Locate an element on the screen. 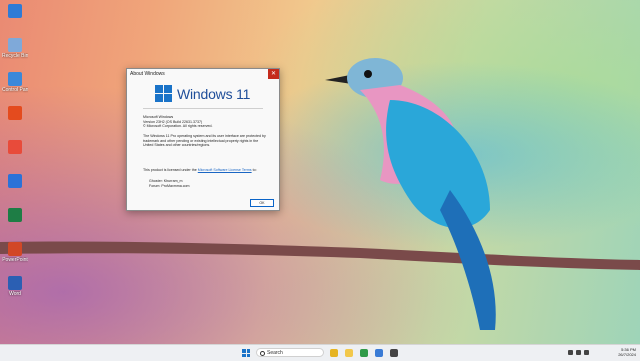  desktop-icon: Word is located at coordinates (15, 286).